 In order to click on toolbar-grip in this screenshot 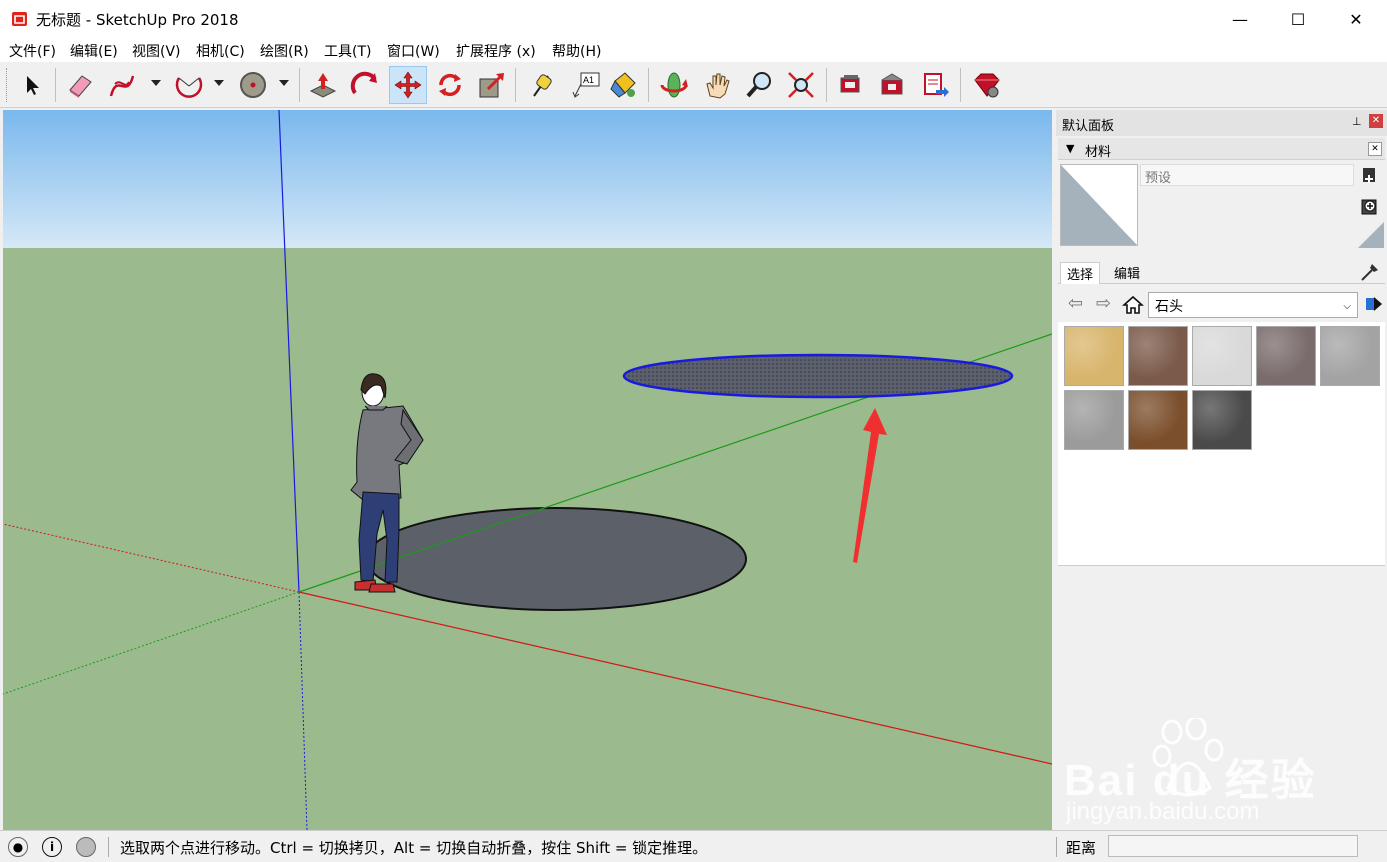, I will do `click(7, 85)`.